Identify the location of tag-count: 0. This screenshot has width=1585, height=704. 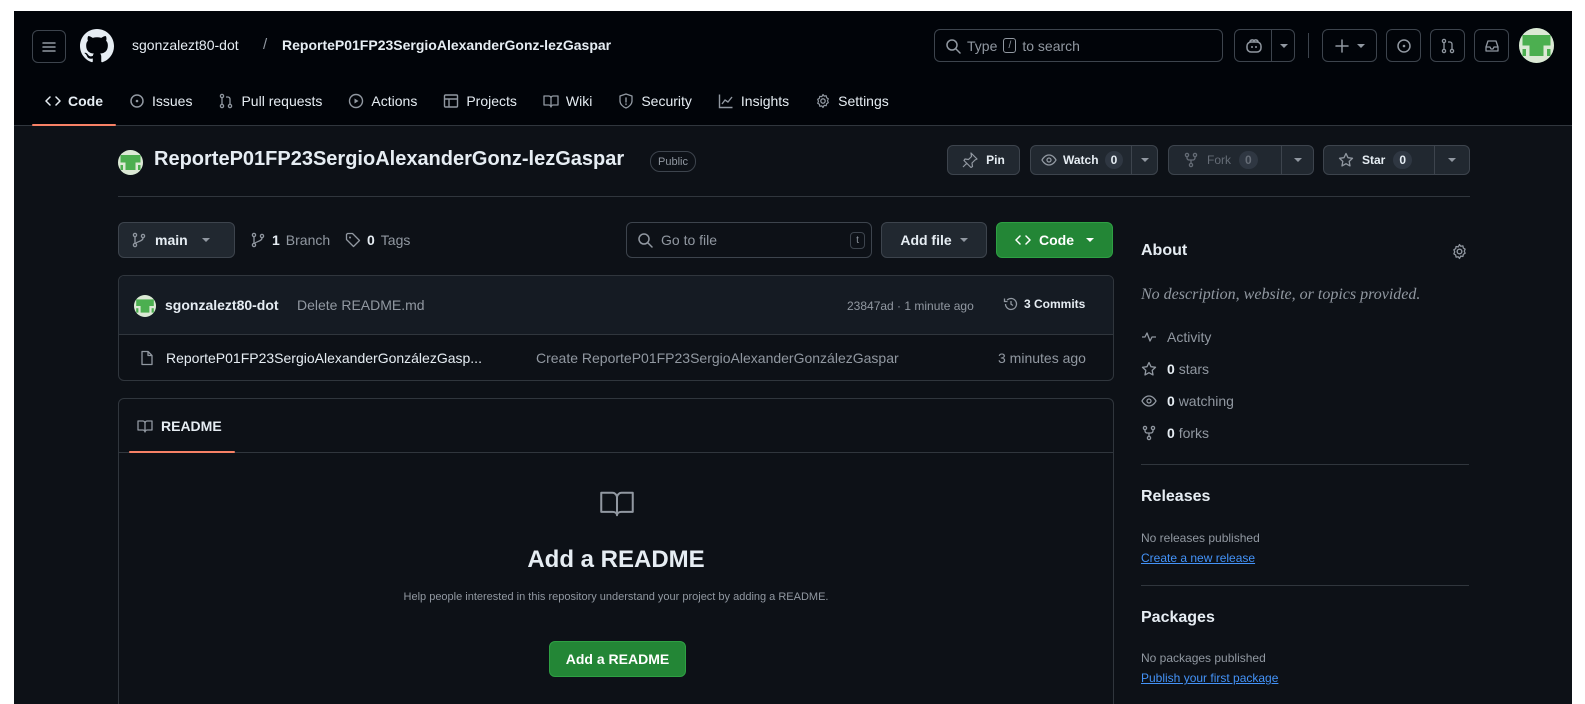
(371, 240).